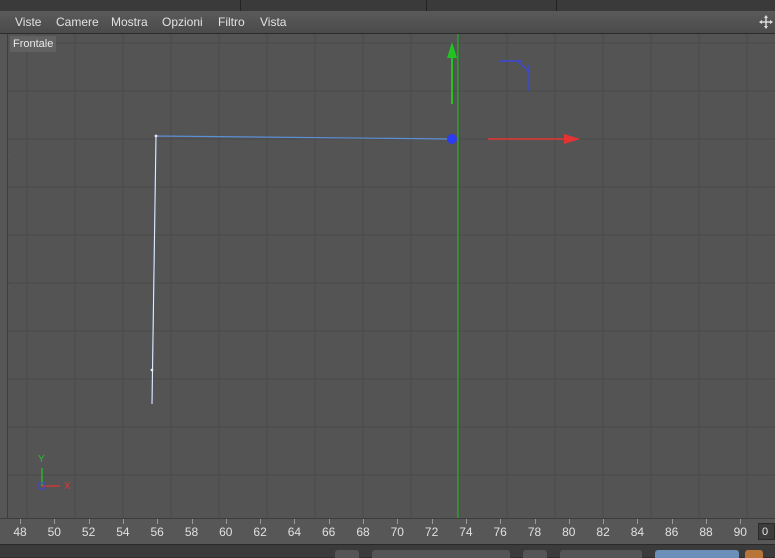  Describe the element at coordinates (20, 532) in the screenshot. I see `timeline-tick-label: 48` at that location.